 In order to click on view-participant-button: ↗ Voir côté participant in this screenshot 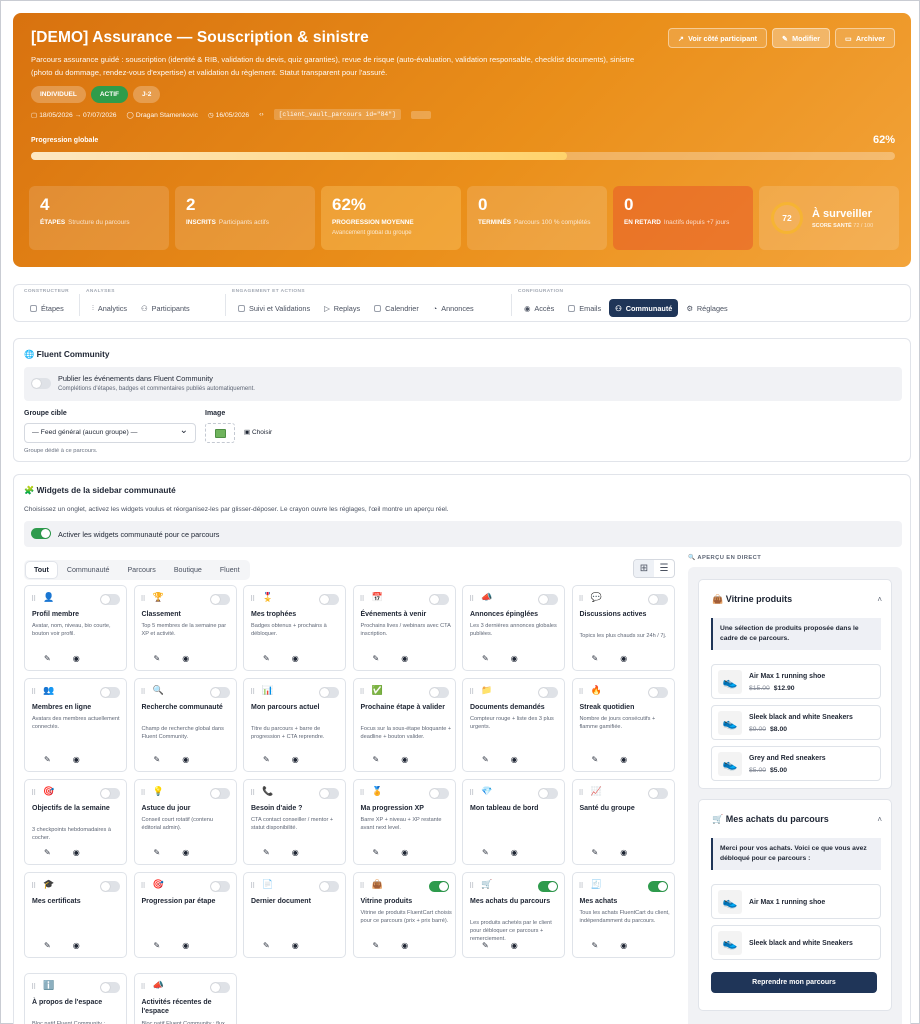, I will do `click(718, 38)`.